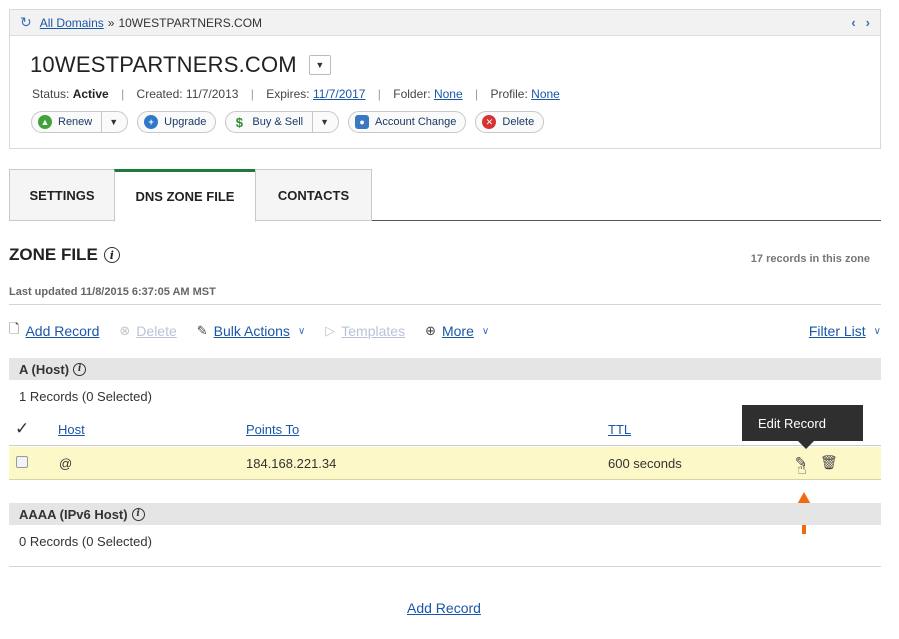 Image resolution: width=899 pixels, height=639 pixels. I want to click on plus-circle-icon: ⊕, so click(430, 330).